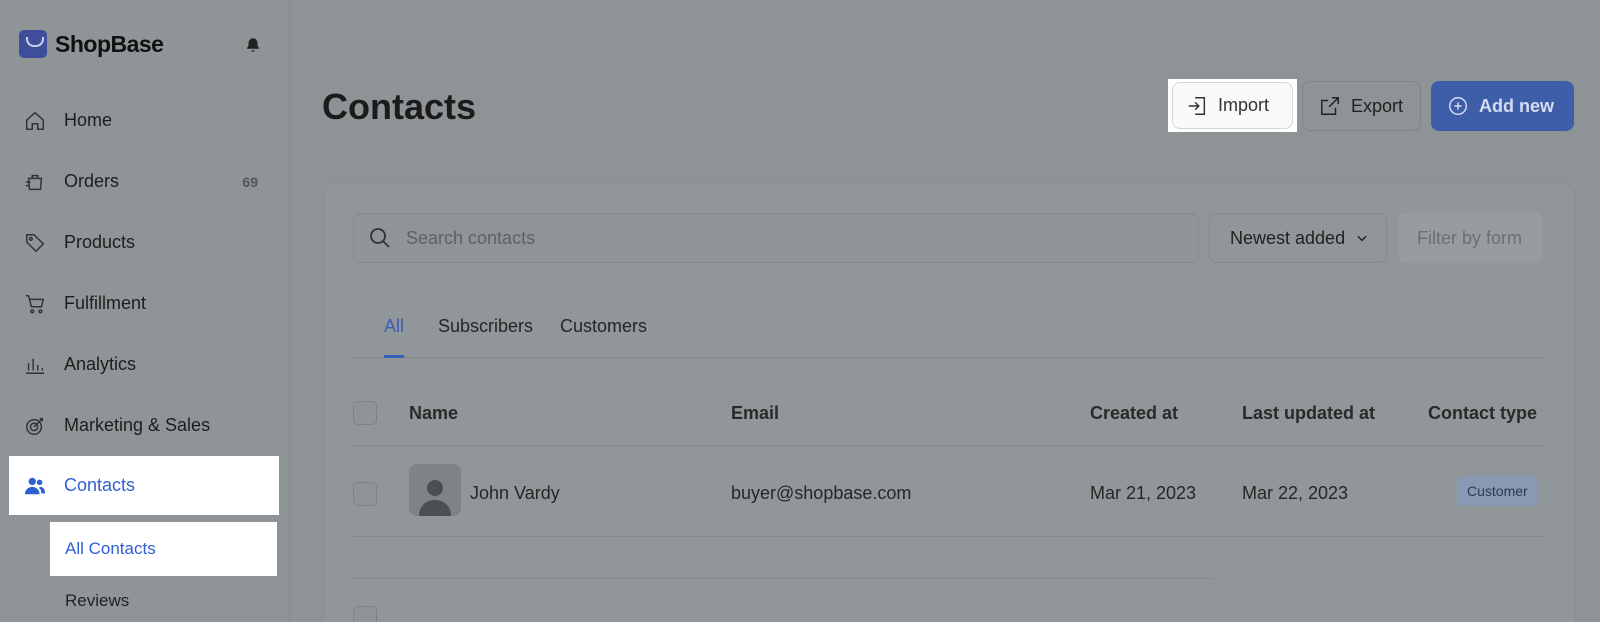 The width and height of the screenshot is (1600, 622). I want to click on contact-name: John Vardy, so click(515, 493).